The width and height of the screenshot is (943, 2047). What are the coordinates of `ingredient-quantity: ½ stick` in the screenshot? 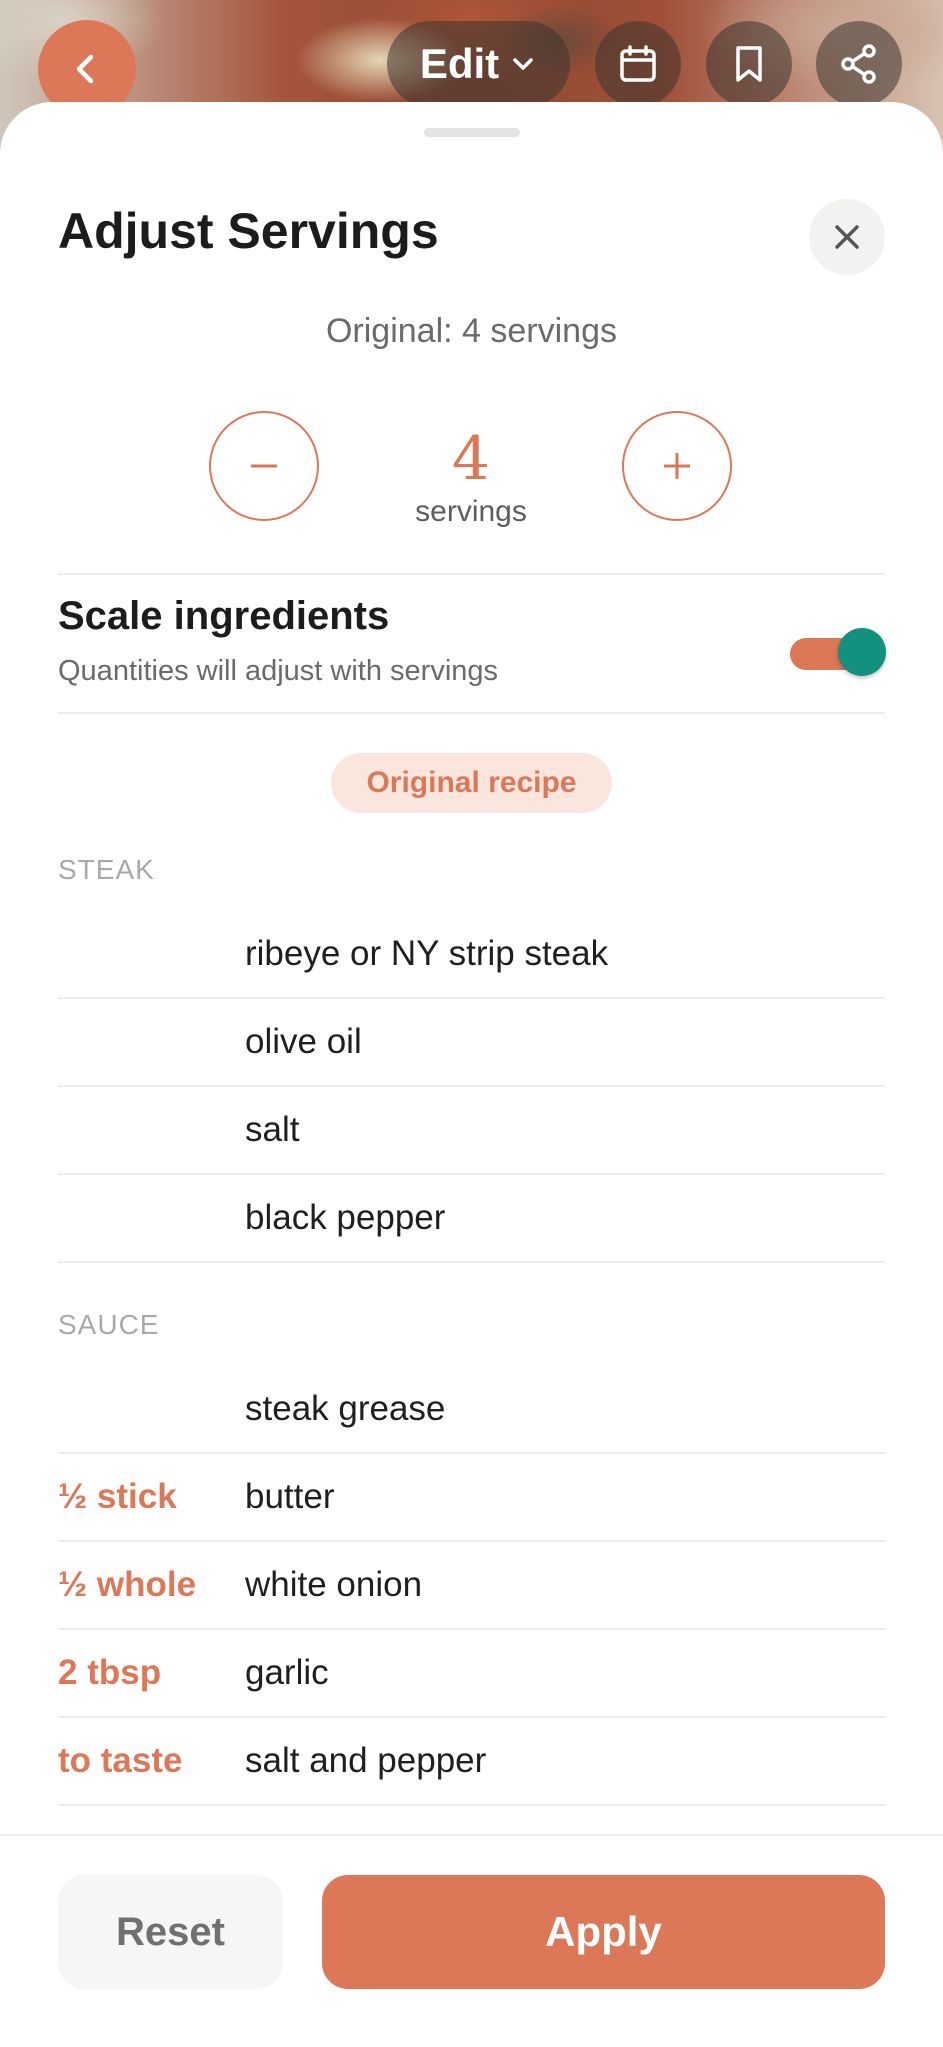 It's located at (117, 1496).